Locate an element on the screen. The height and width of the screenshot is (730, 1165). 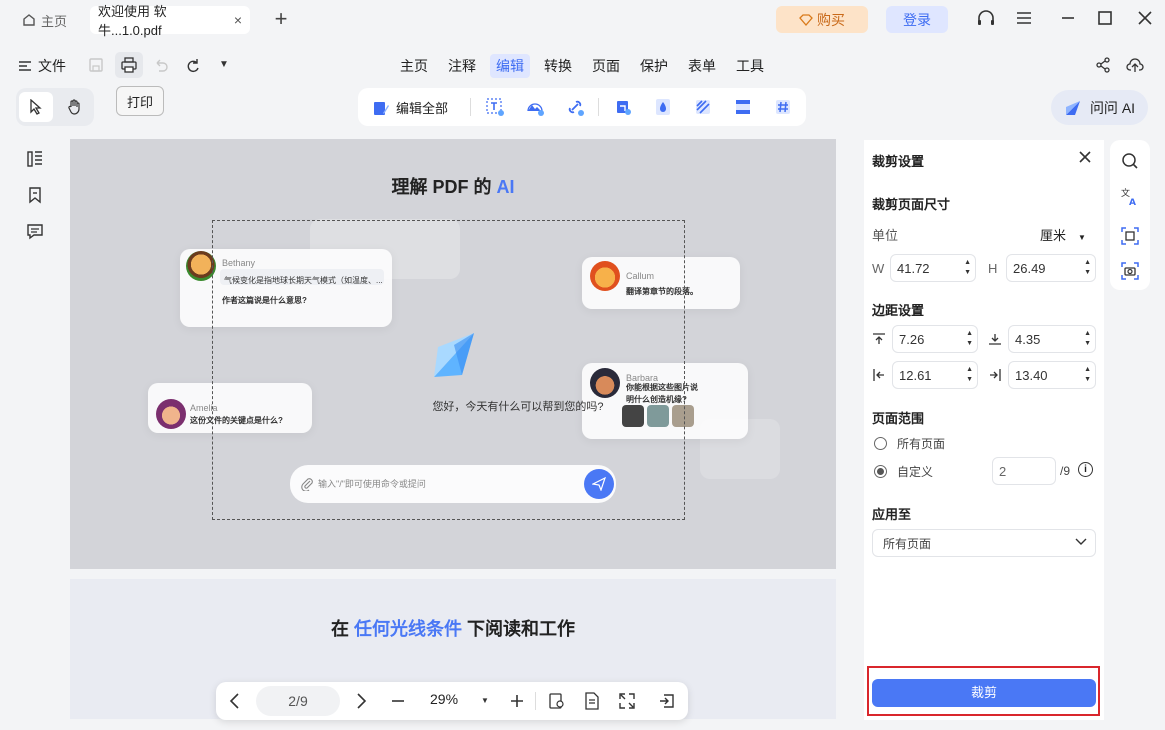
width-label: W is located at coordinates (878, 268).